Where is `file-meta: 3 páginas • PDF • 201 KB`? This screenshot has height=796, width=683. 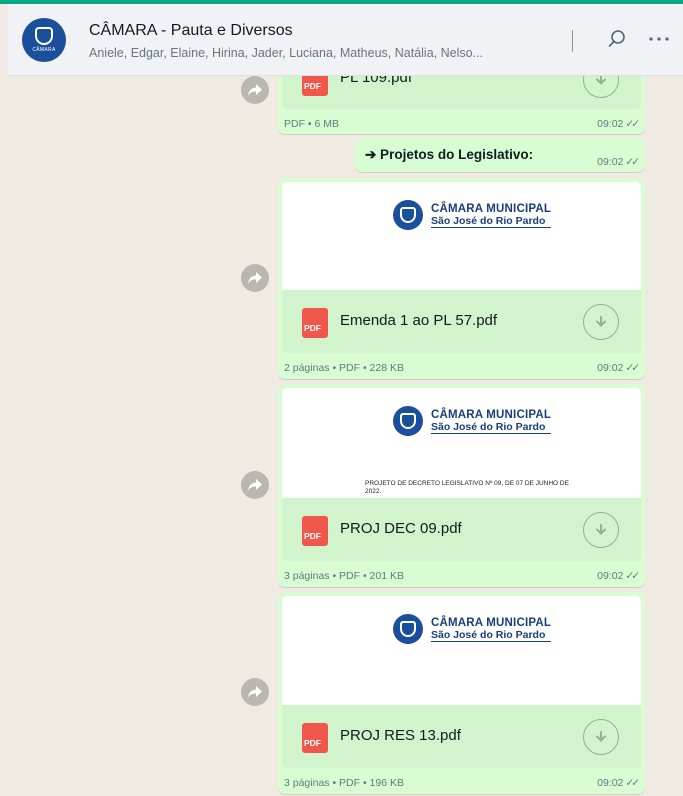
file-meta: 3 páginas • PDF • 201 KB is located at coordinates (344, 576).